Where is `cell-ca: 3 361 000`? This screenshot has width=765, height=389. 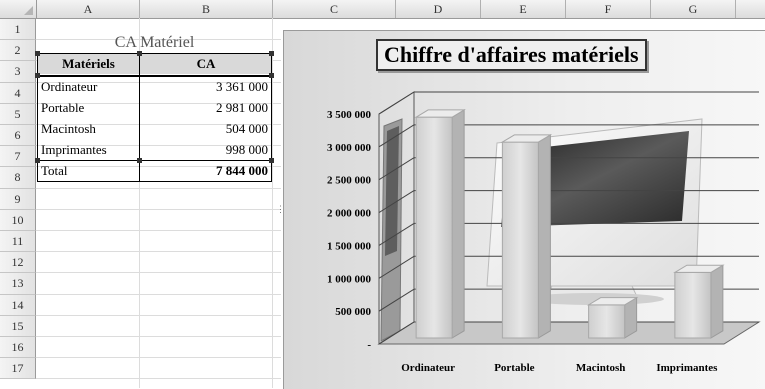
cell-ca: 3 361 000 is located at coordinates (206, 87).